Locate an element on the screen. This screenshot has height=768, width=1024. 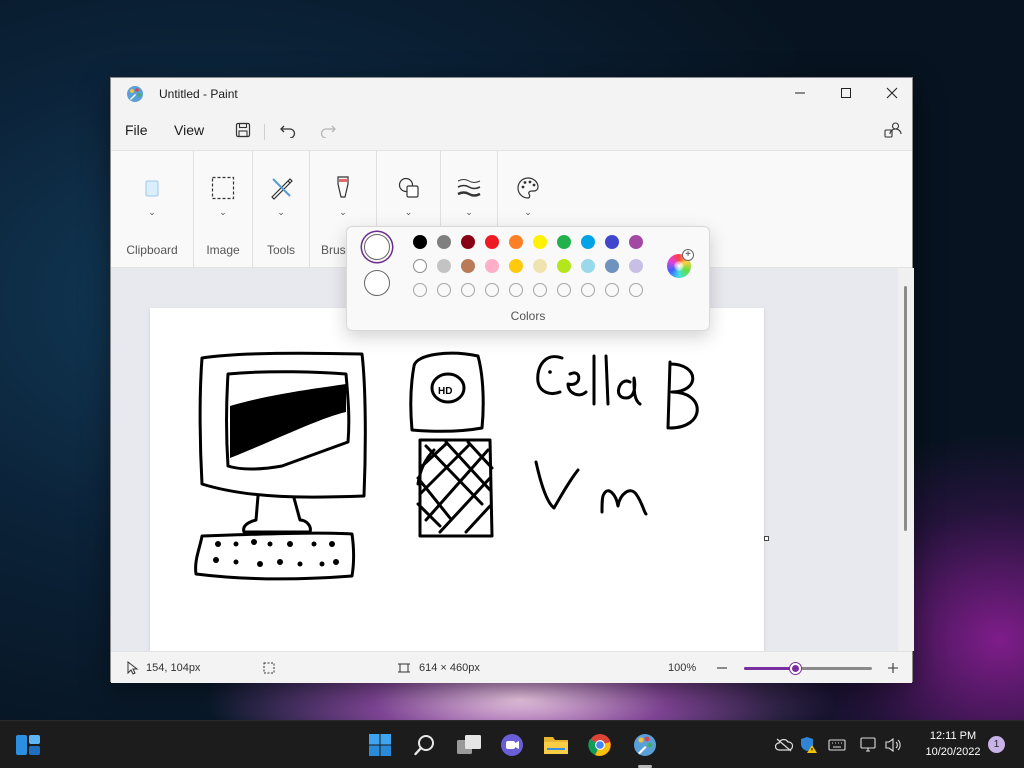
zoom-in-icon is located at coordinates (893, 668).